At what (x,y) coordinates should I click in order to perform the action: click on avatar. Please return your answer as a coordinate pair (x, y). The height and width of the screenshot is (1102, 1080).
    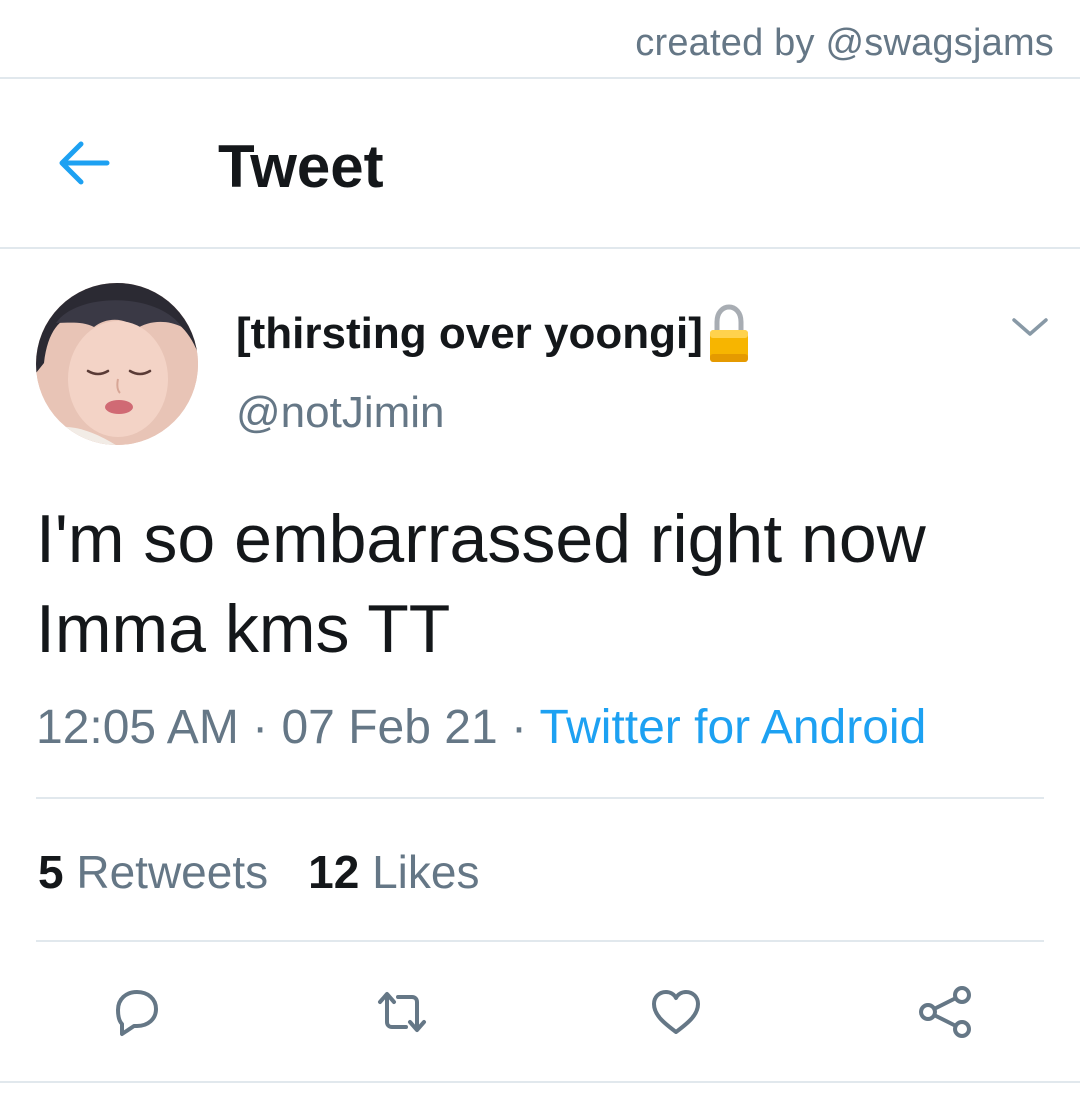
    Looking at the image, I should click on (117, 364).